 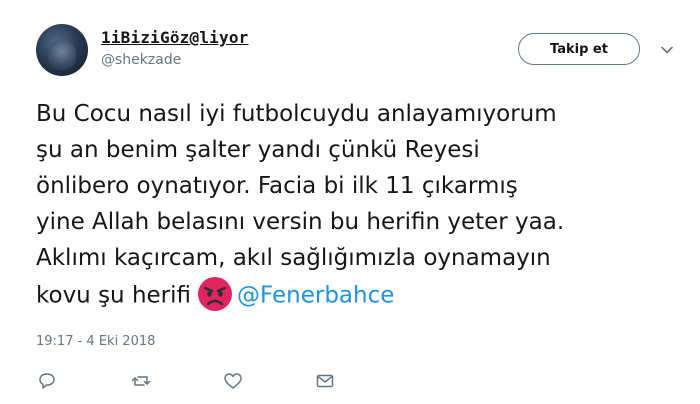 I want to click on chevron-down-icon, so click(x=667, y=49).